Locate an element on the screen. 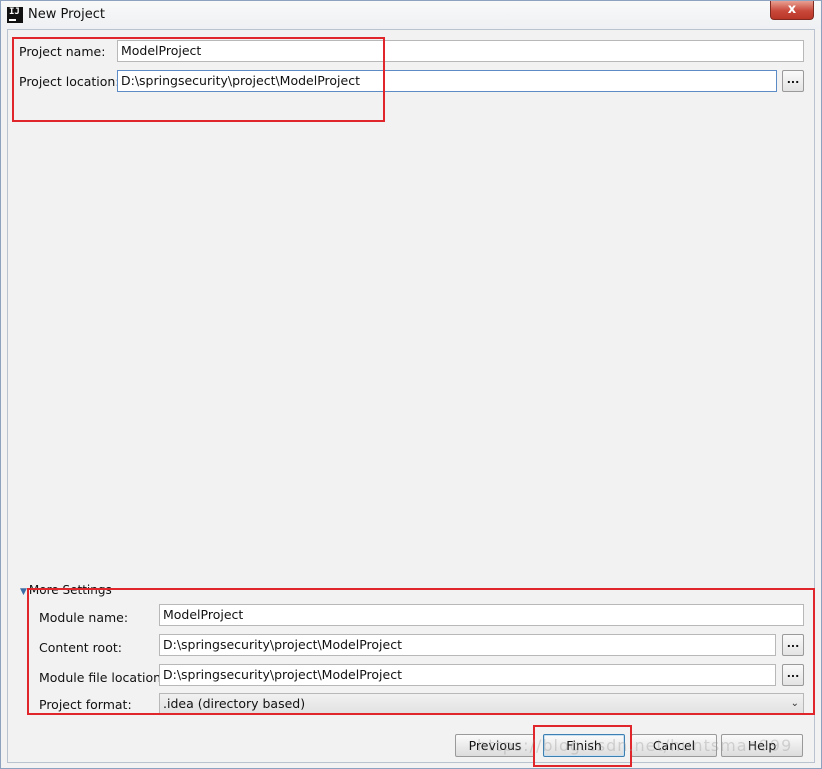  module-name-field: ModelProject is located at coordinates (481, 615).